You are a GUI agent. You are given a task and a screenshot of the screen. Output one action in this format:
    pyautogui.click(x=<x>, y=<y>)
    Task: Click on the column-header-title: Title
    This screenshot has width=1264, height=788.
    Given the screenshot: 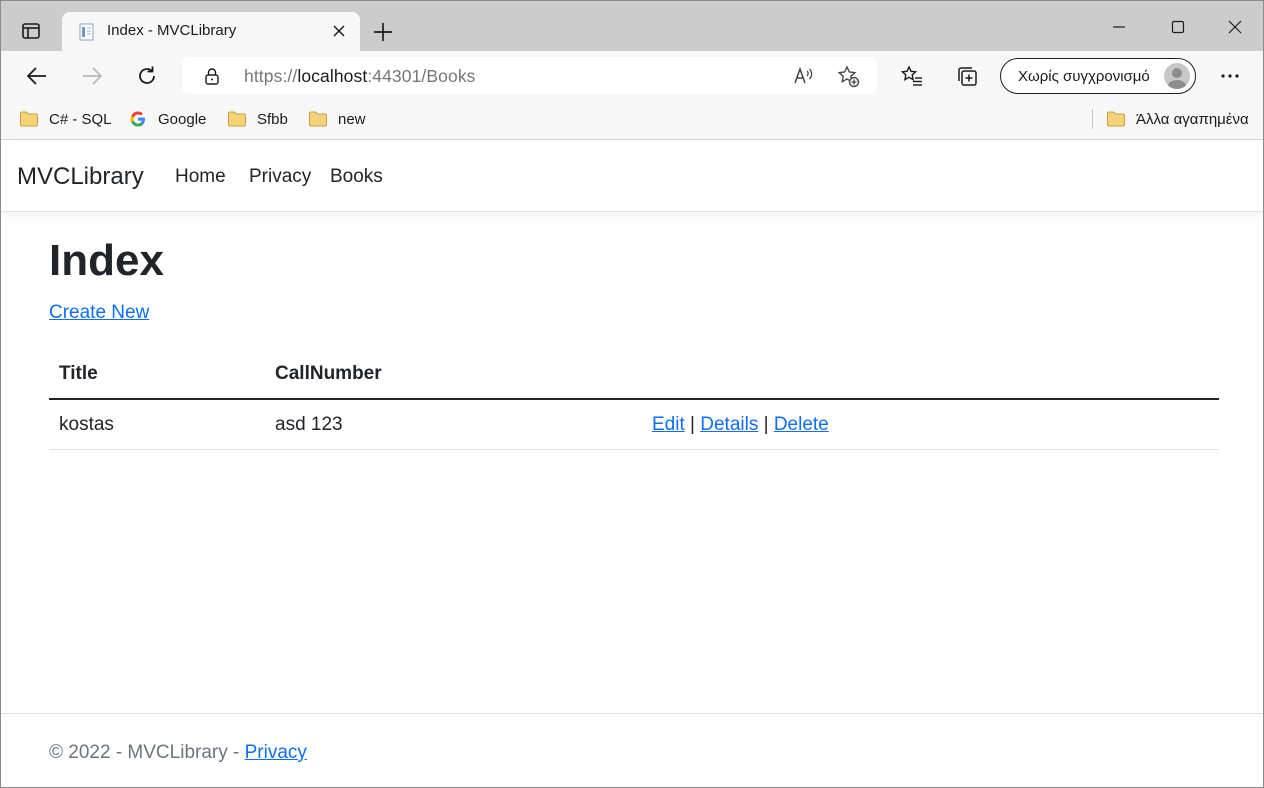 What is the action you would take?
    pyautogui.click(x=78, y=373)
    